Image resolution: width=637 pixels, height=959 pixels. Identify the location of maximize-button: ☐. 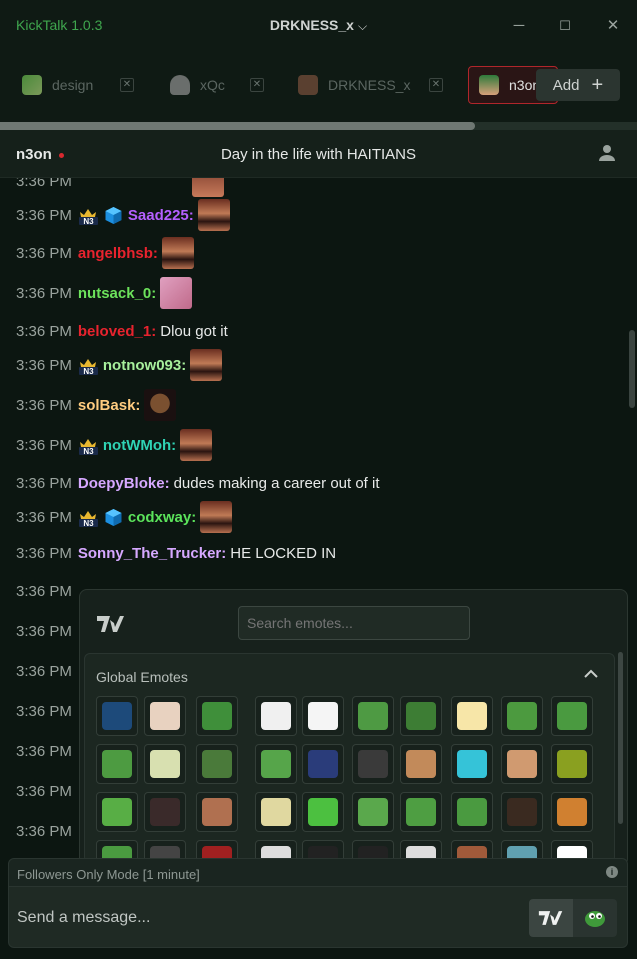
(565, 26).